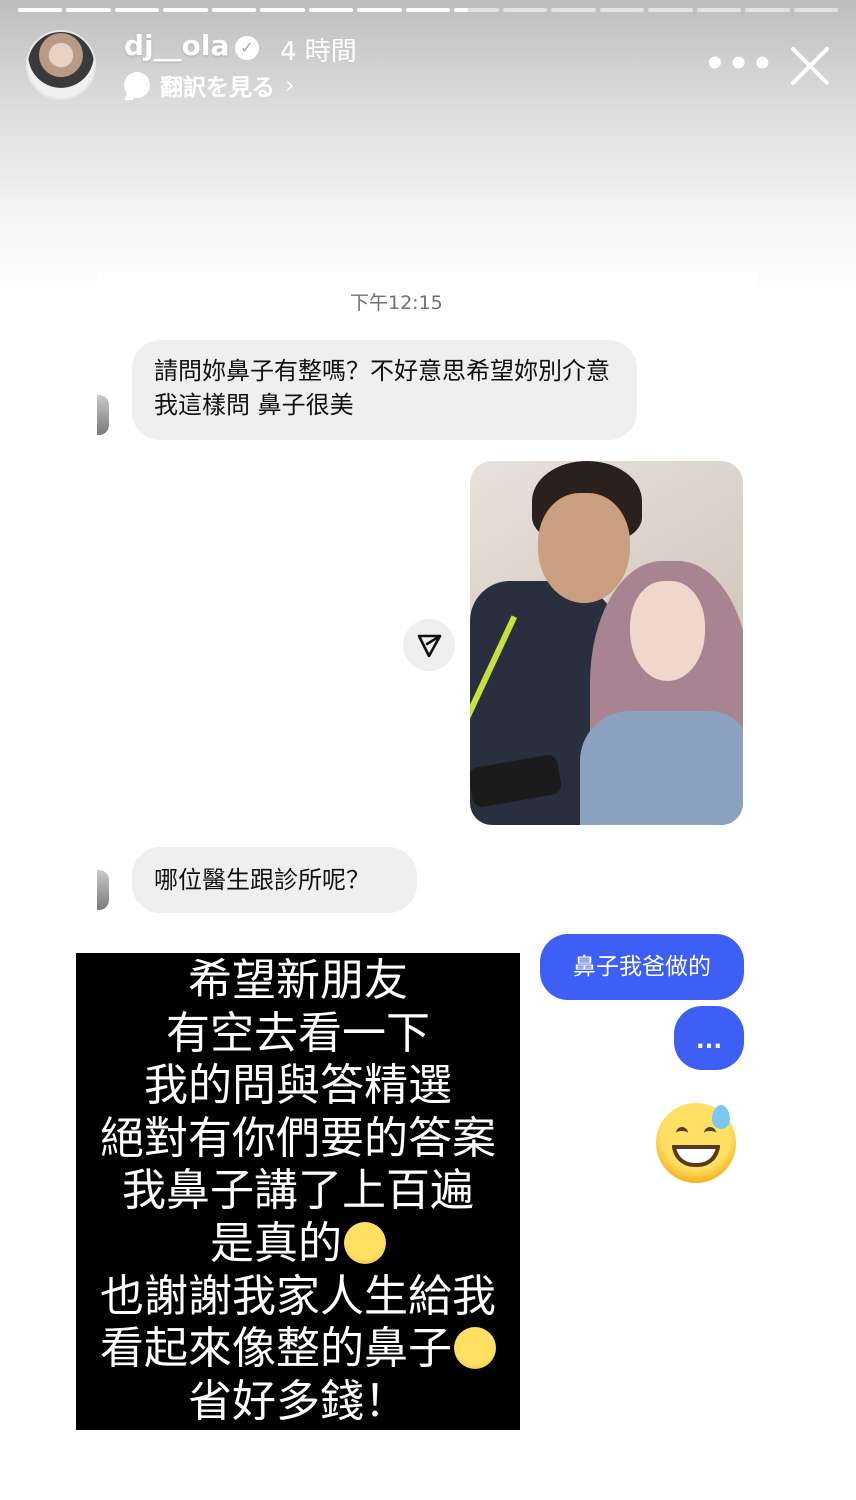 Image resolution: width=856 pixels, height=1500 pixels. I want to click on caption-line: 有空去看一下, so click(298, 1033).